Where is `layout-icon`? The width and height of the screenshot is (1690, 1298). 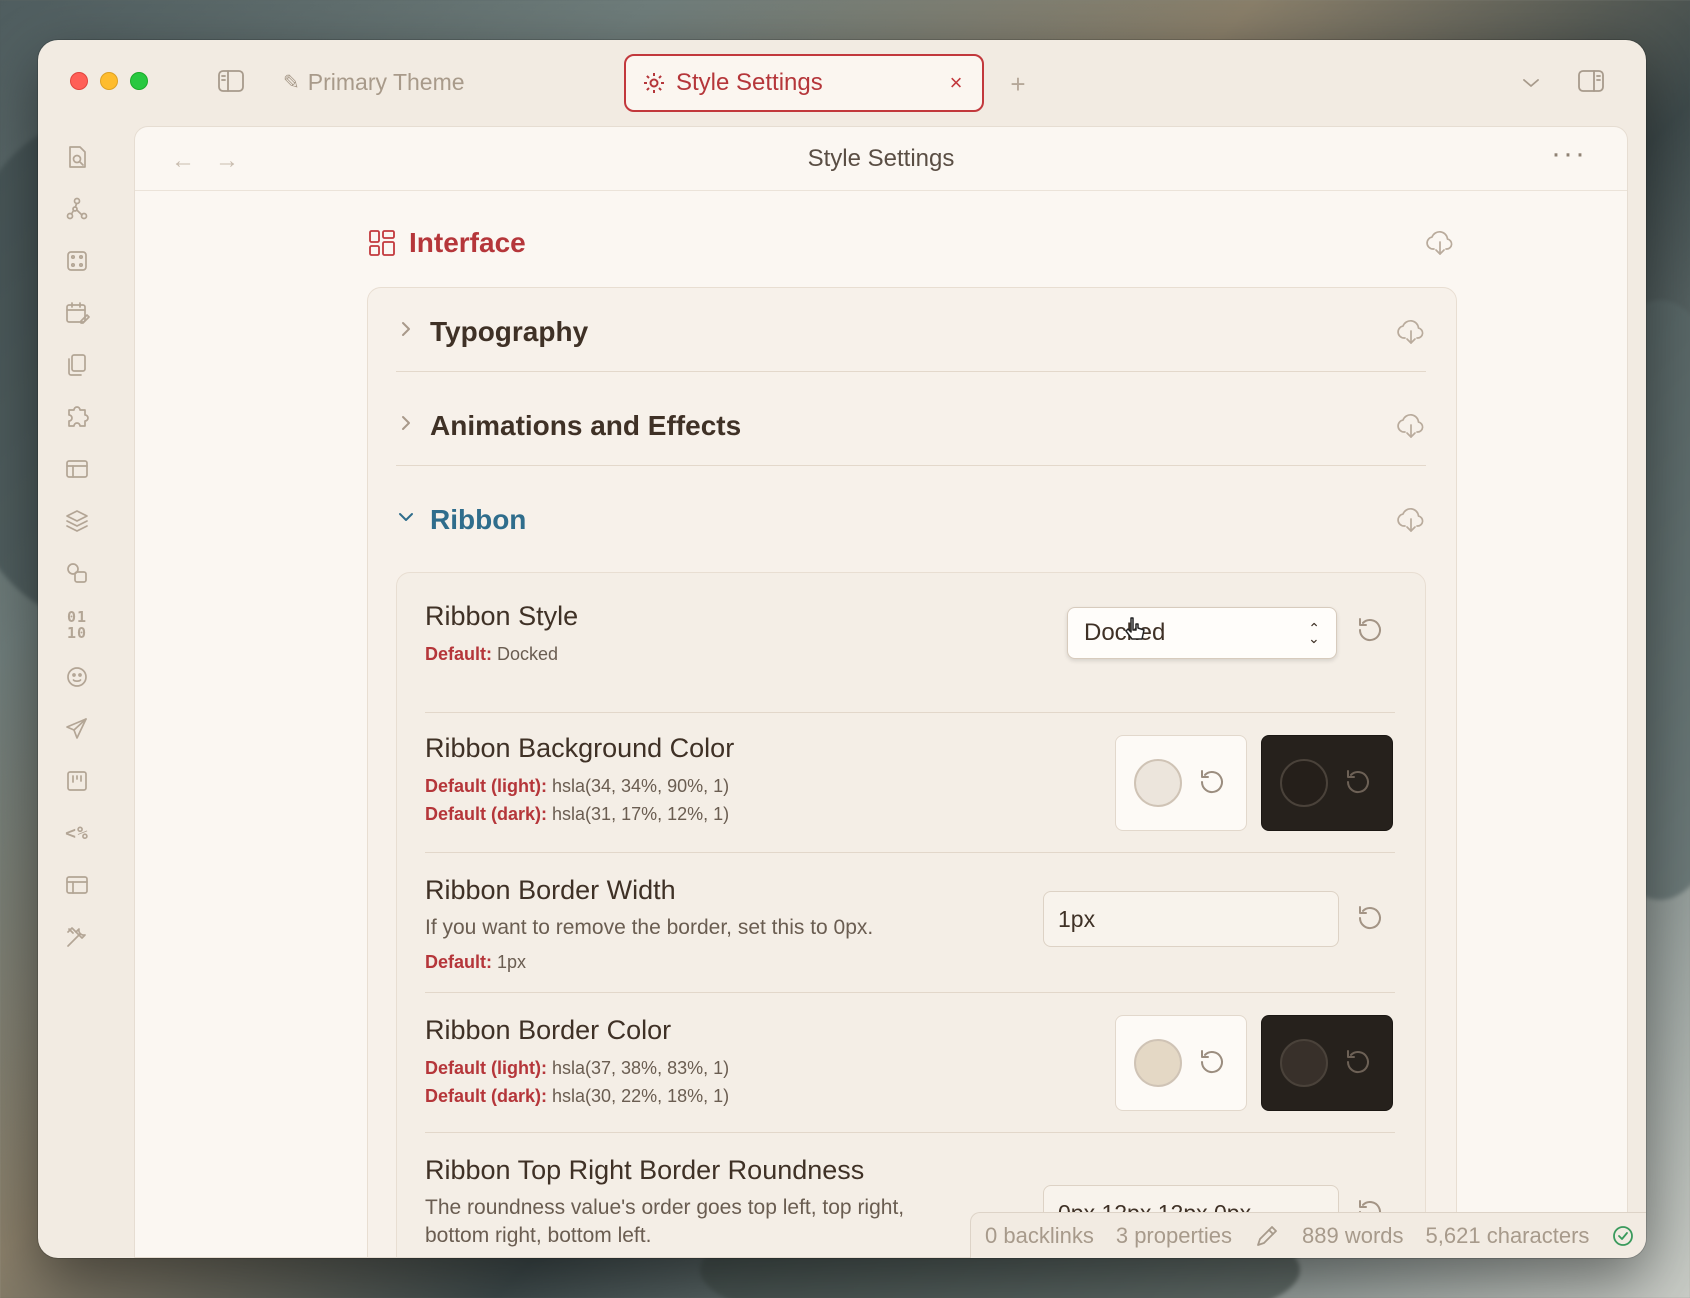
layout-icon is located at coordinates (77, 469).